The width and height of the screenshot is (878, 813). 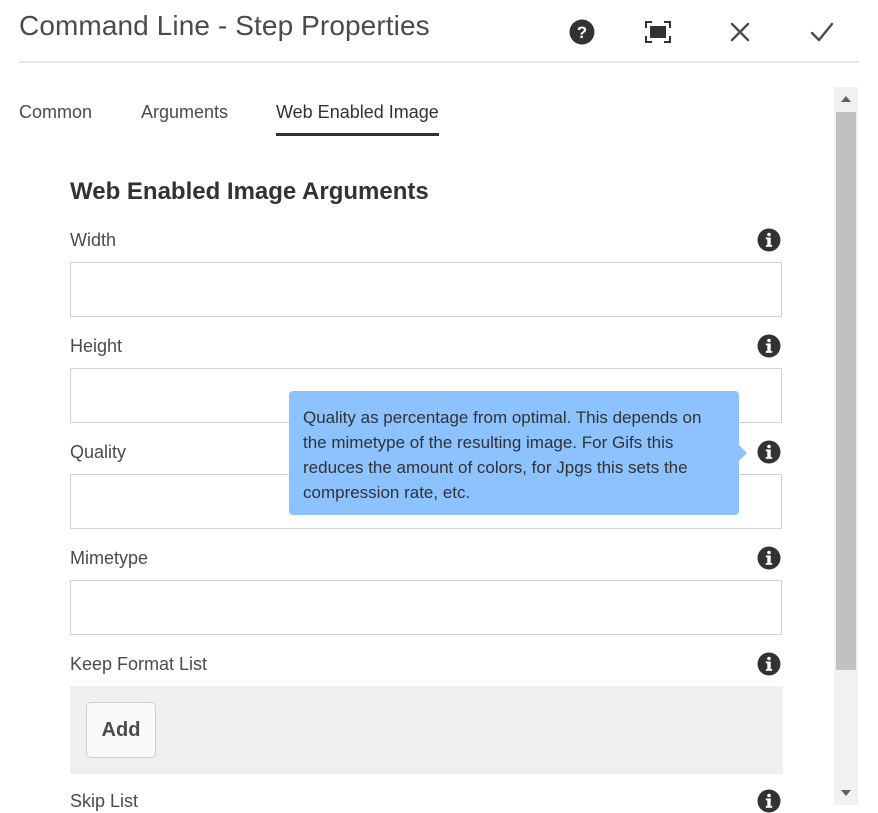 I want to click on fullscreen-button, so click(x=658, y=32).